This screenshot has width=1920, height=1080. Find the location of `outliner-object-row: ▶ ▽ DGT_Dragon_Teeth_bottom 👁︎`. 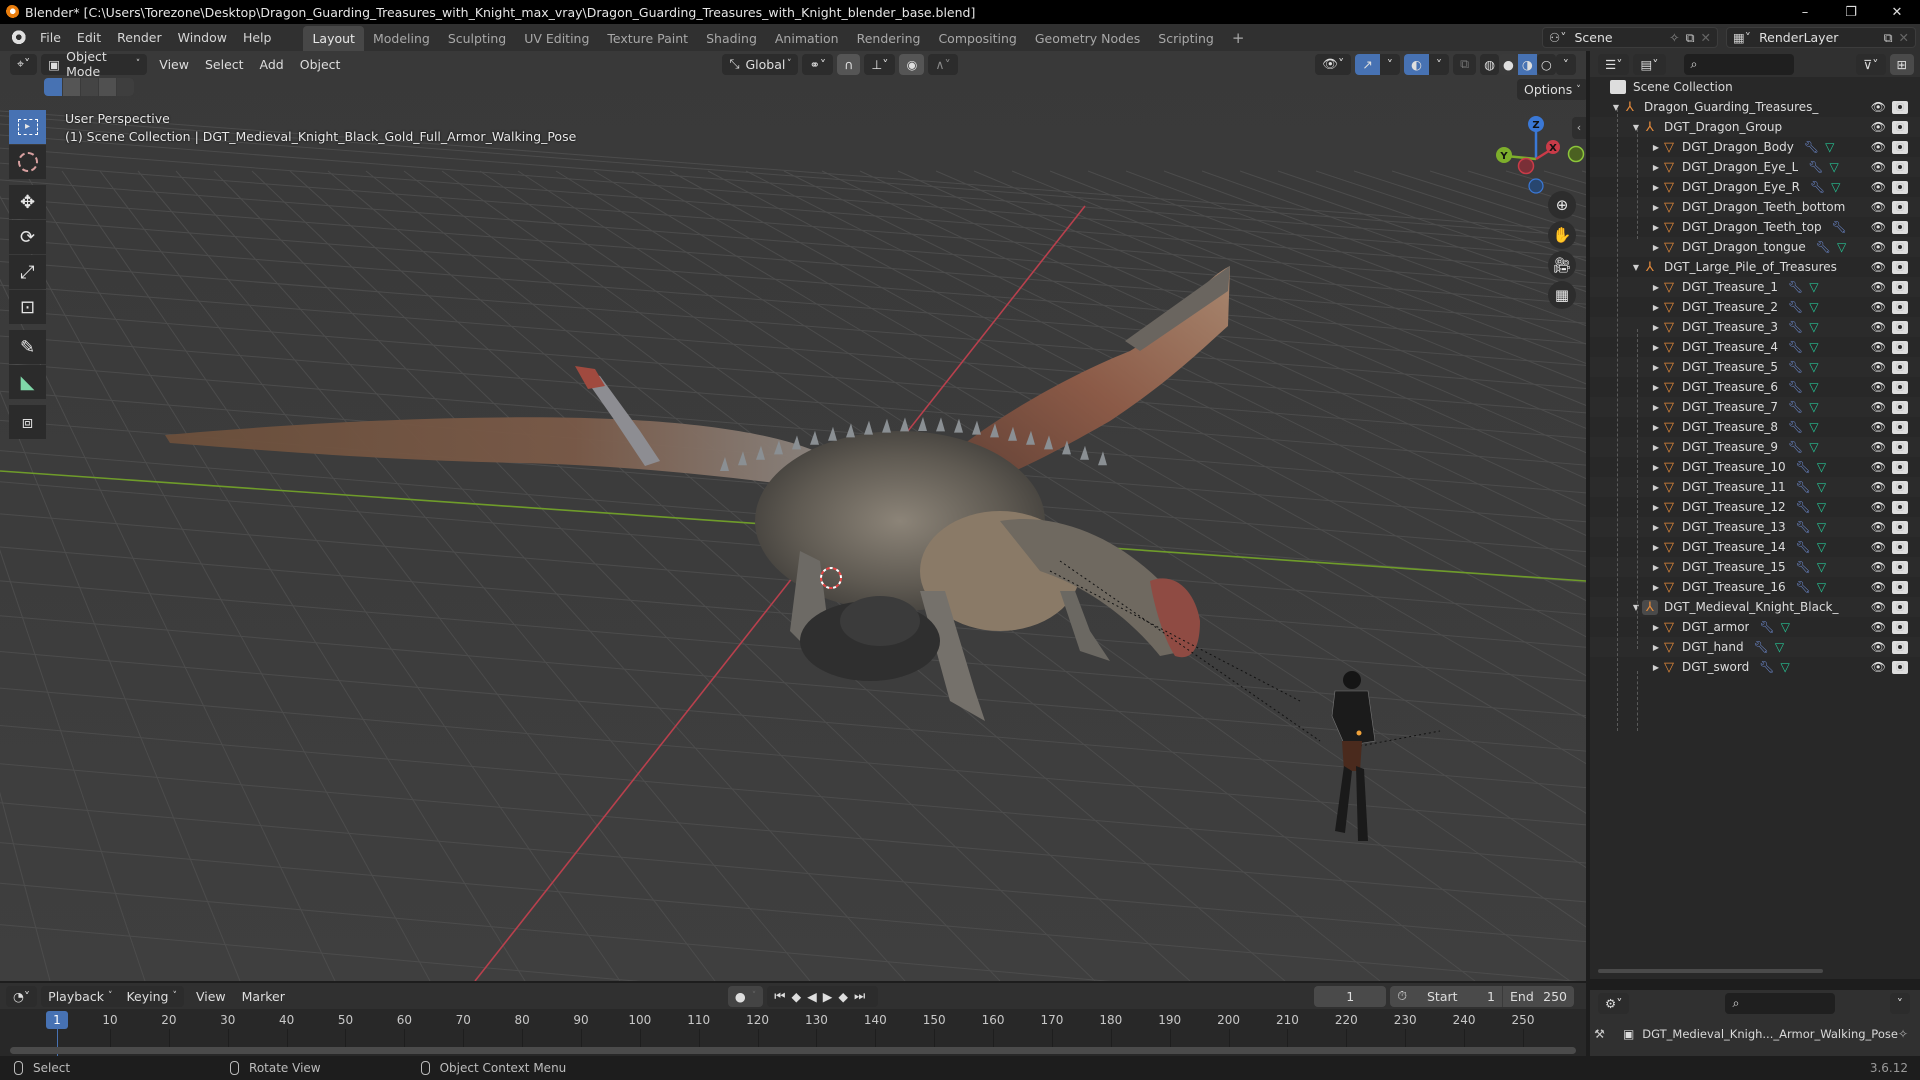

outliner-object-row: ▶ ▽ DGT_Dragon_Teeth_bottom 👁︎ is located at coordinates (1755, 207).